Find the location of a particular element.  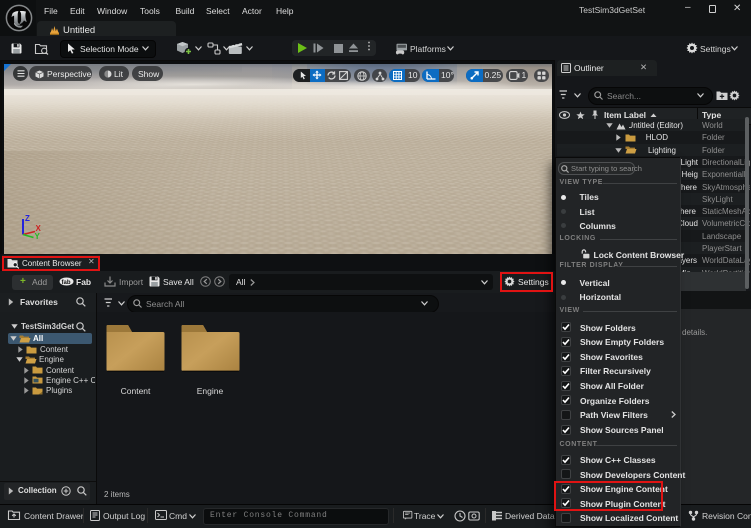

svg-text: fab is located at coordinates (66, 283).